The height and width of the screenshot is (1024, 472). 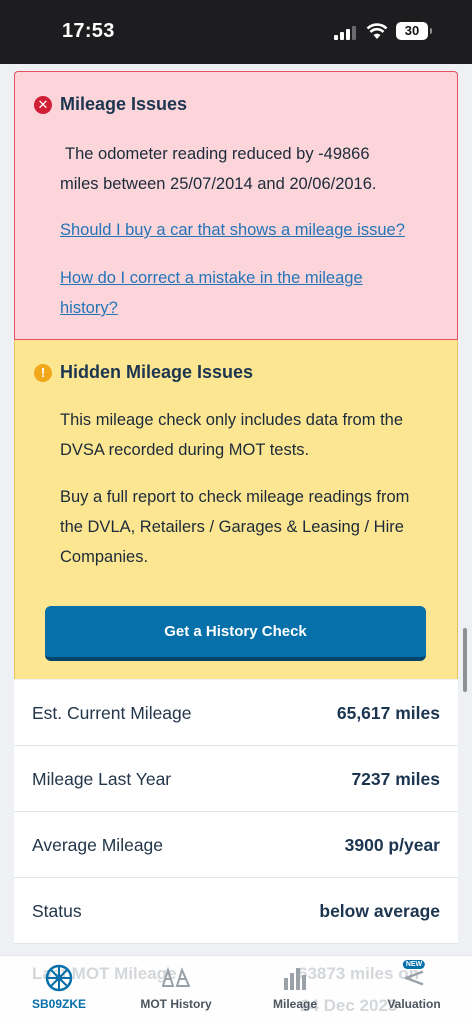 I want to click on hidden-issues-text-1b: DVSA recorded during MOT tests., so click(x=185, y=450).